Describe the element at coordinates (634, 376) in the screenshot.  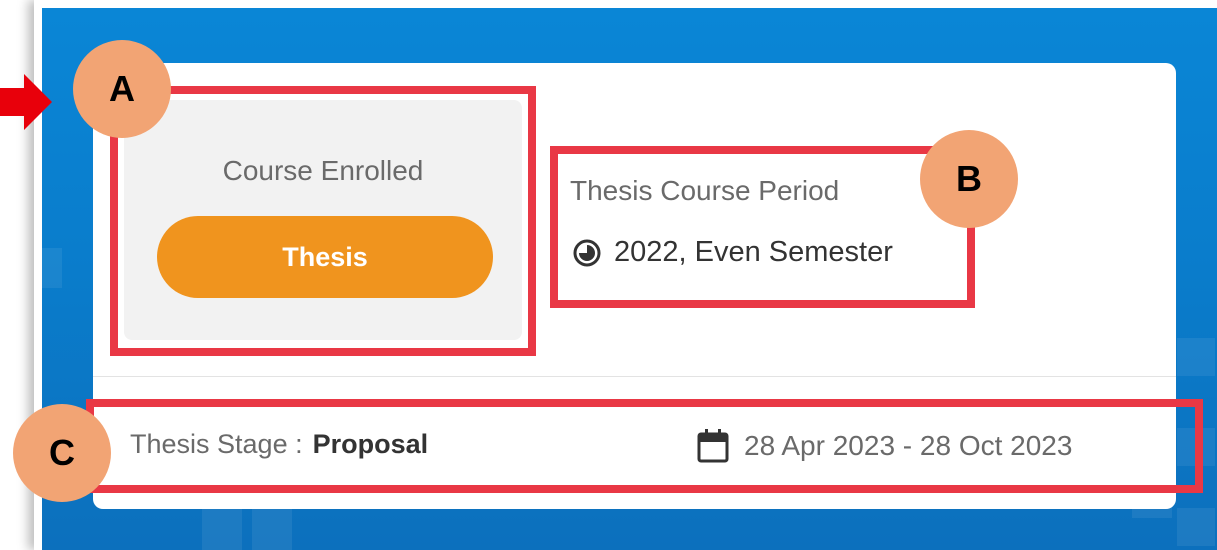
I see `card-divider` at that location.